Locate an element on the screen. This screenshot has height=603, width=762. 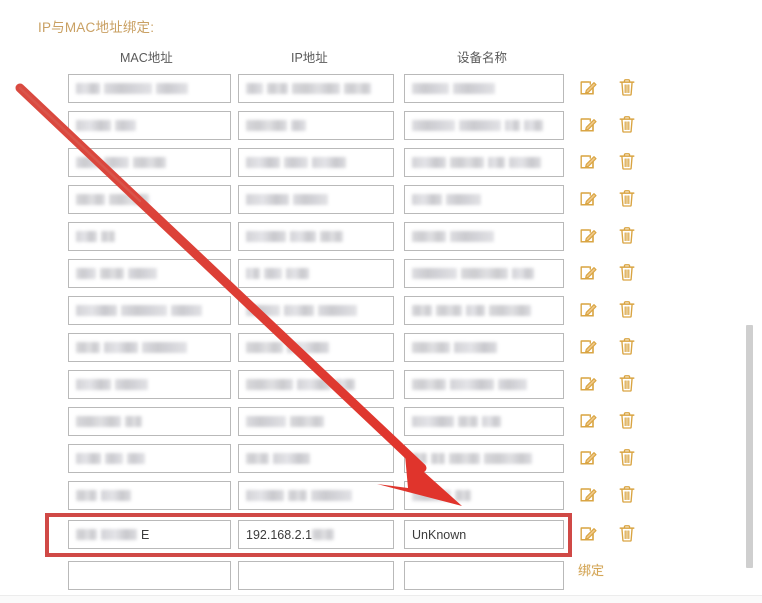
scrollbar-track is located at coordinates (752, 301).